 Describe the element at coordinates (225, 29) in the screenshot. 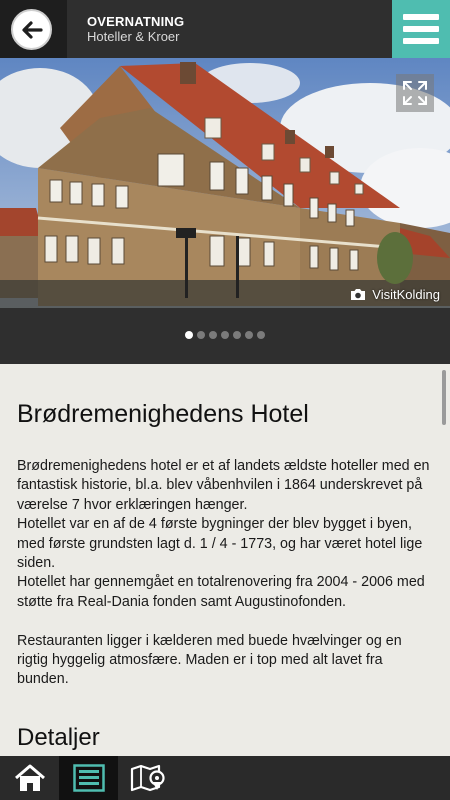

I see `top-bar: OVERNATNING Hoteller & Kroer` at that location.